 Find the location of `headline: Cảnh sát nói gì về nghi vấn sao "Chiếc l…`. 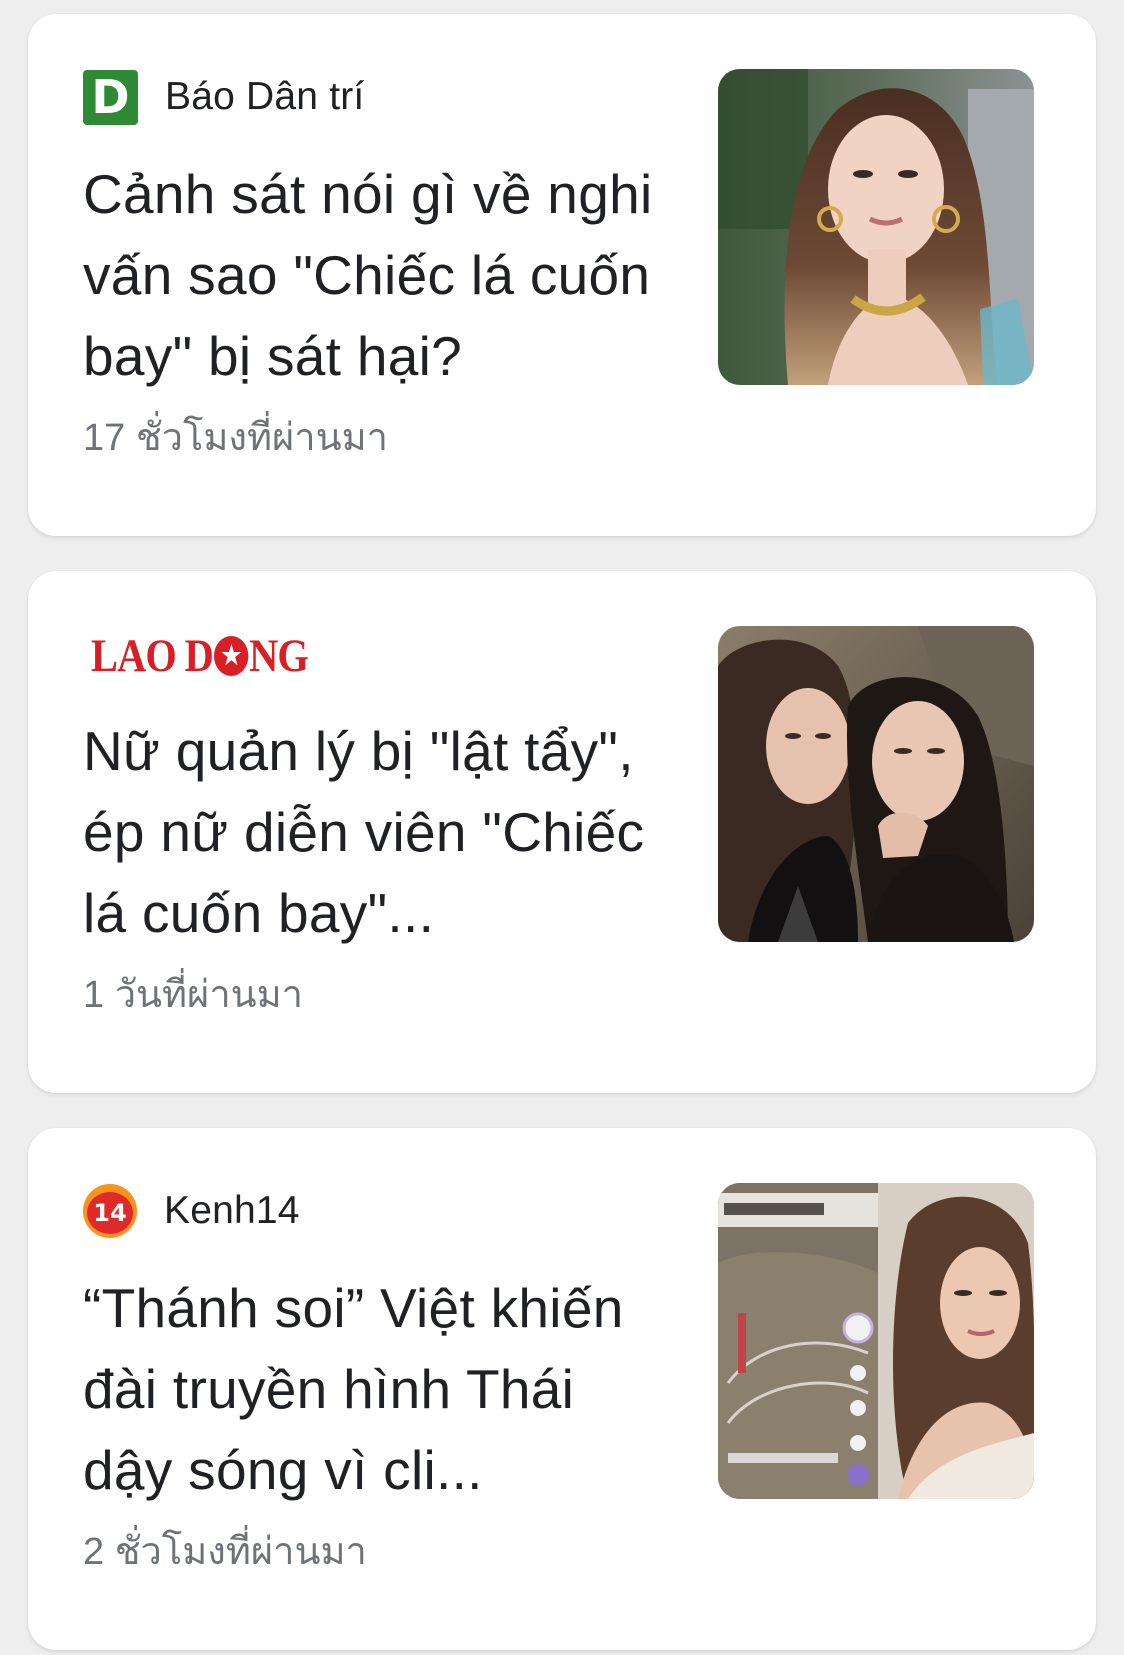

headline: Cảnh sát nói gì về nghi vấn sao "Chiếc l… is located at coordinates (368, 275).